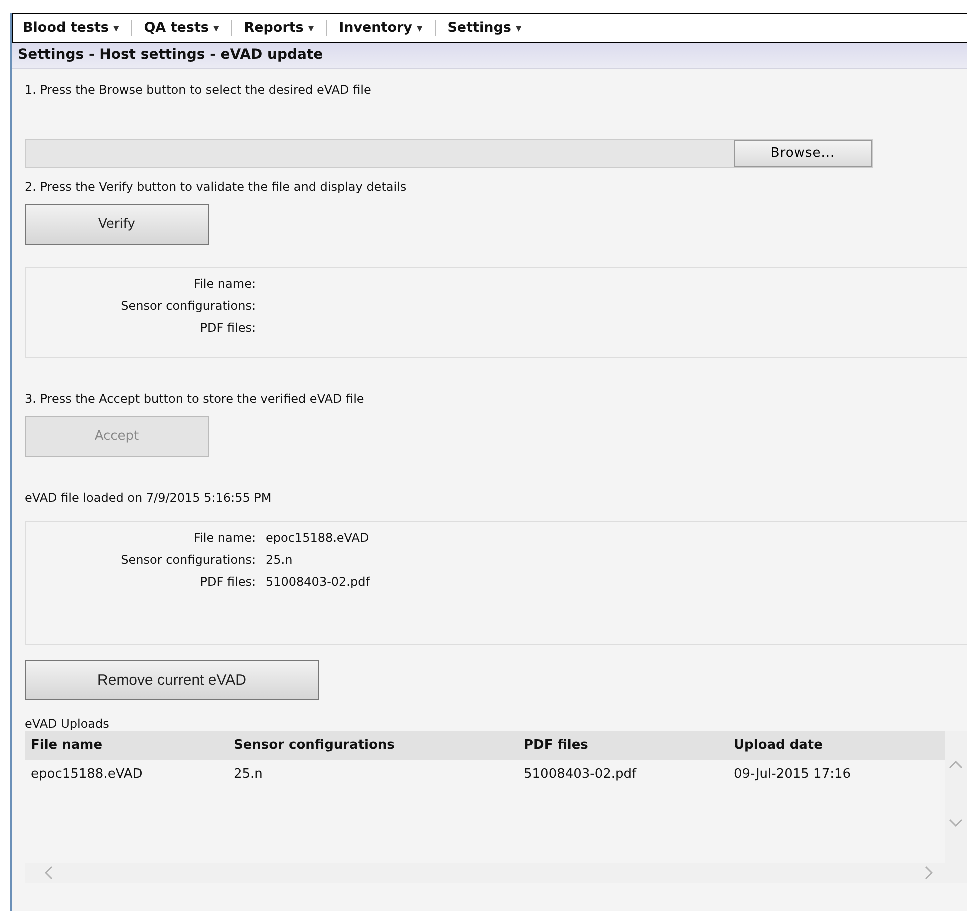 The height and width of the screenshot is (911, 967). Describe the element at coordinates (198, 91) in the screenshot. I see `instruction-text: 1. Press the Browse button to select the desired eVAD file` at that location.